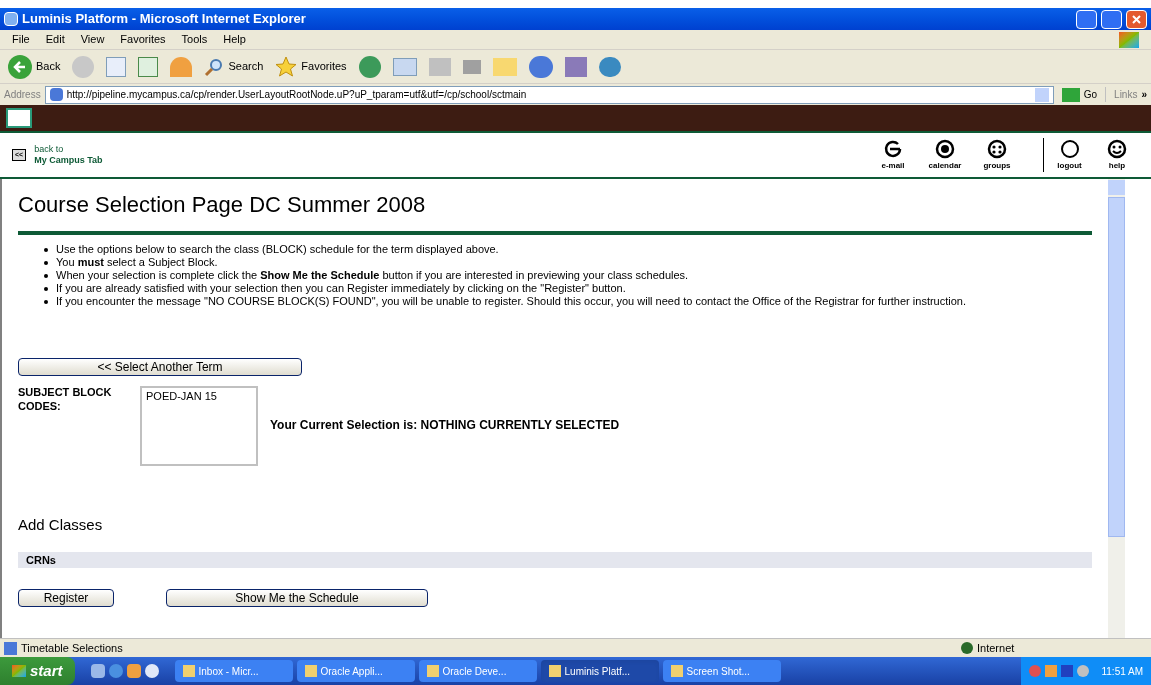  Describe the element at coordinates (893, 166) in the screenshot. I see `portal-icon-label: e-mail` at that location.